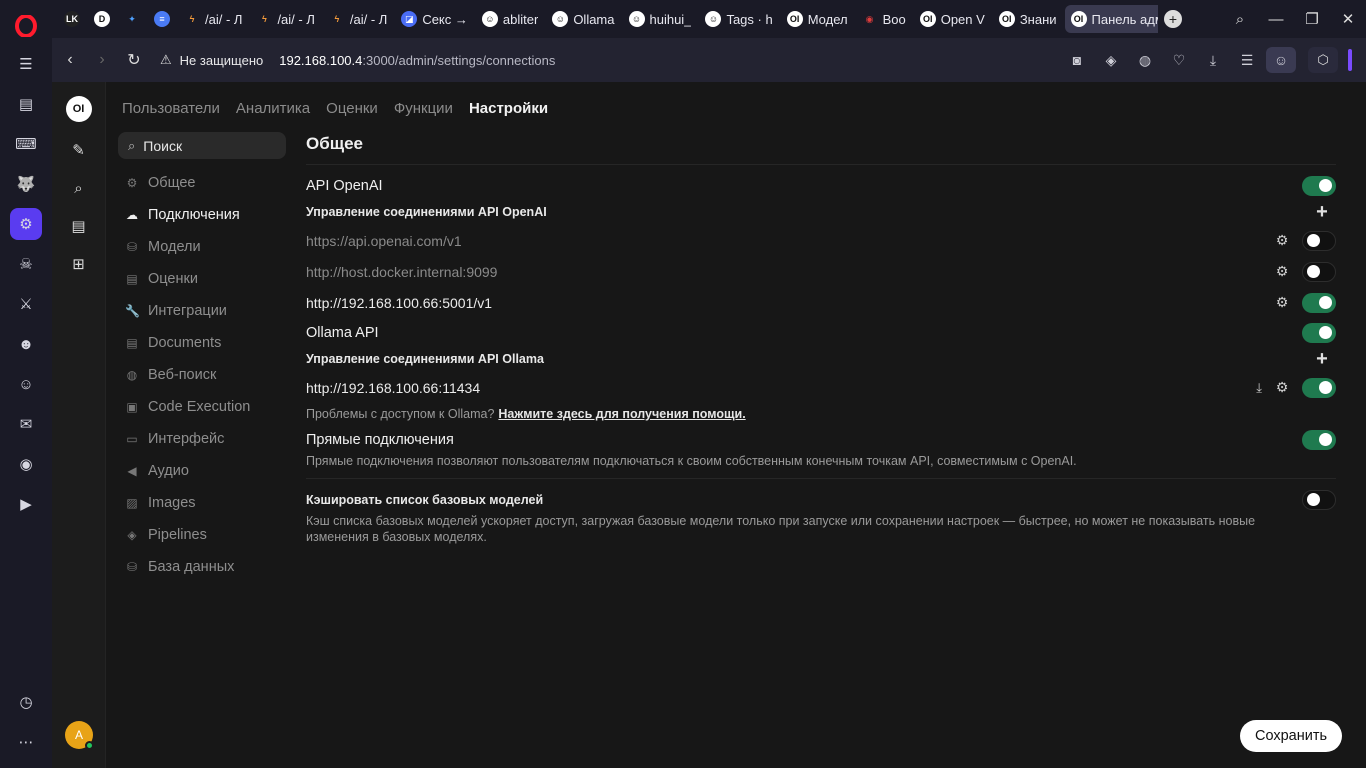  What do you see at coordinates (1319, 333) in the screenshot?
I see `ollama-toggle` at bounding box center [1319, 333].